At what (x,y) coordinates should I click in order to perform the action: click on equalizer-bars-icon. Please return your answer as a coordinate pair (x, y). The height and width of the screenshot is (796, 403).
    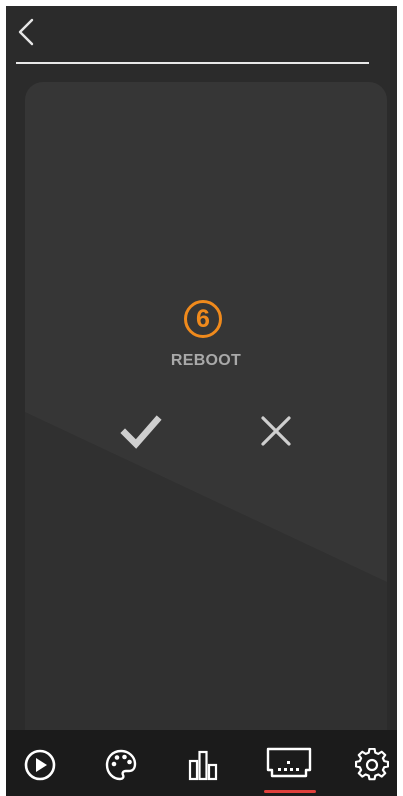
    Looking at the image, I should click on (203, 765).